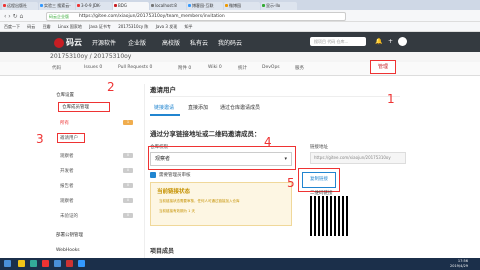  I want to click on copy-link-button: 复制链接, so click(319, 180).